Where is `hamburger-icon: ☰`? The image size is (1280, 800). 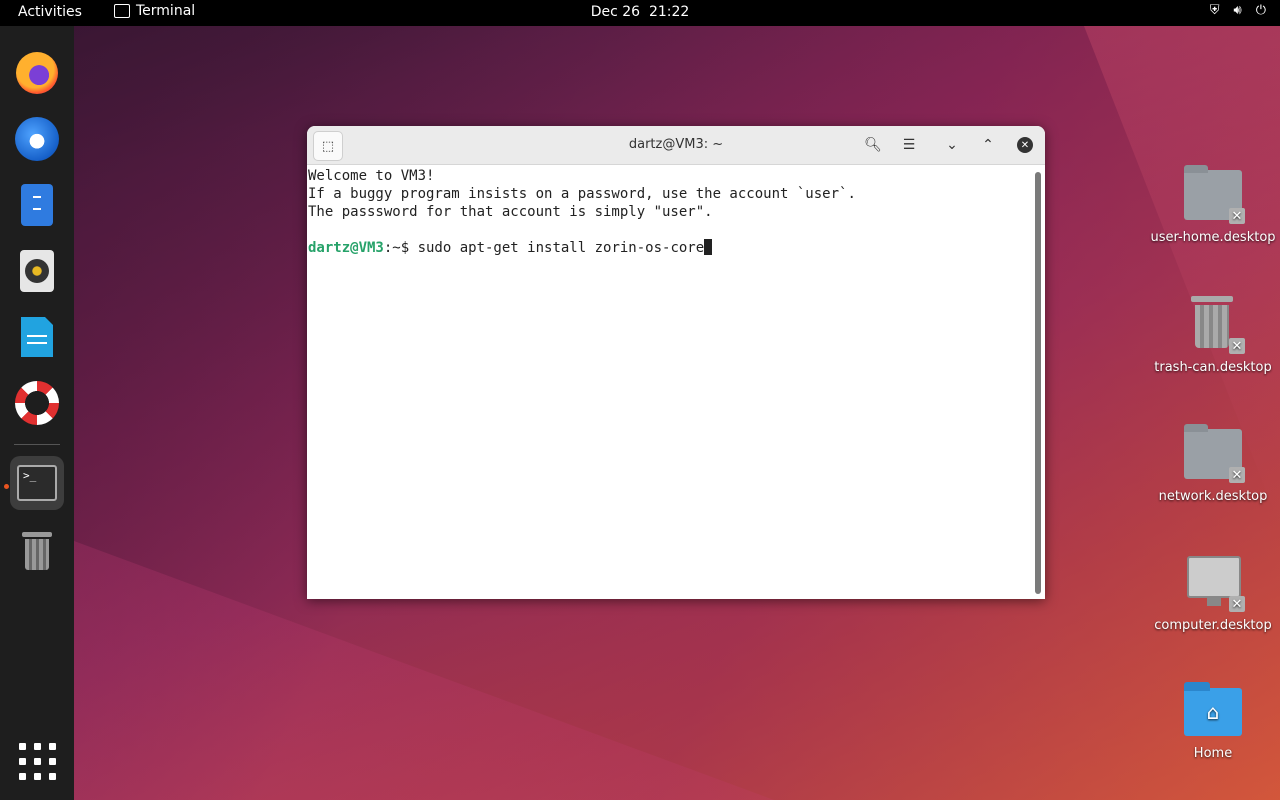 hamburger-icon: ☰ is located at coordinates (909, 145).